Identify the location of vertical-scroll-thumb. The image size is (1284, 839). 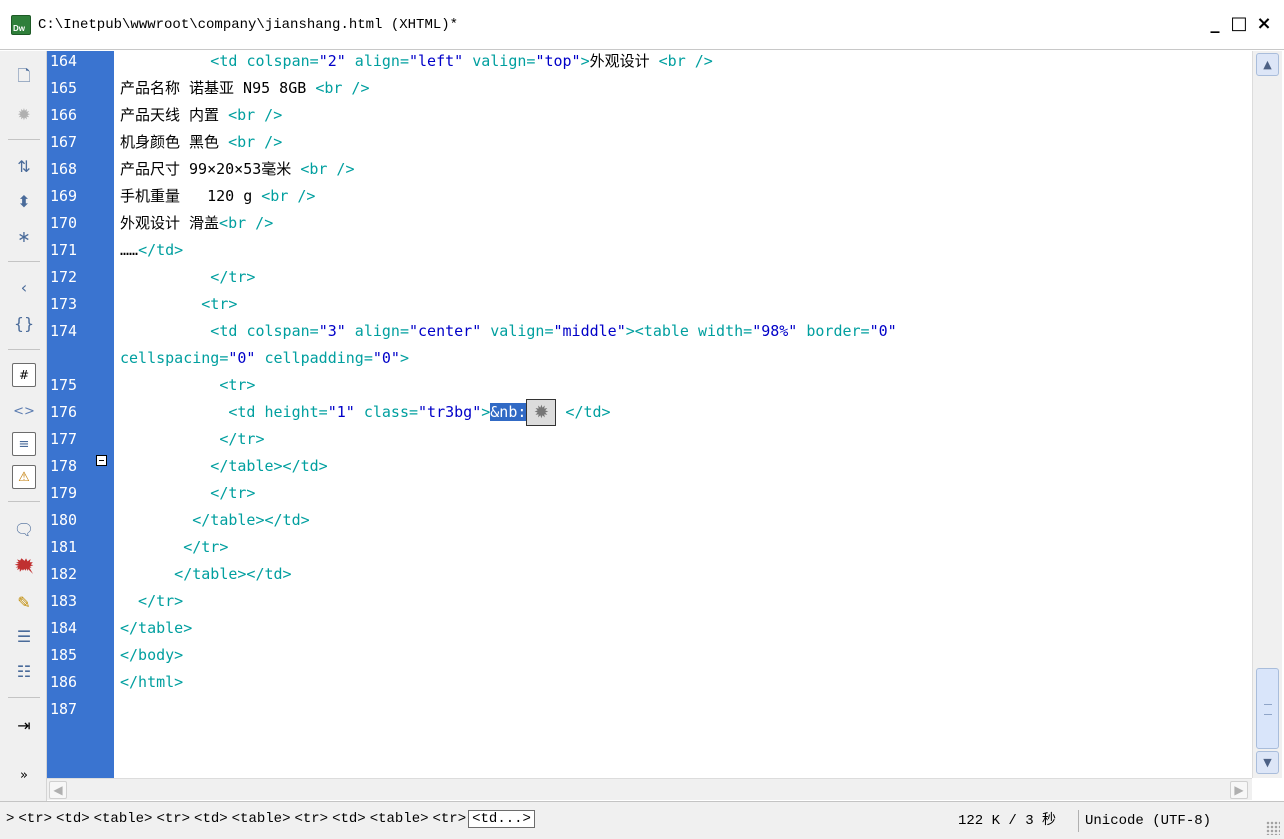
(1267, 708).